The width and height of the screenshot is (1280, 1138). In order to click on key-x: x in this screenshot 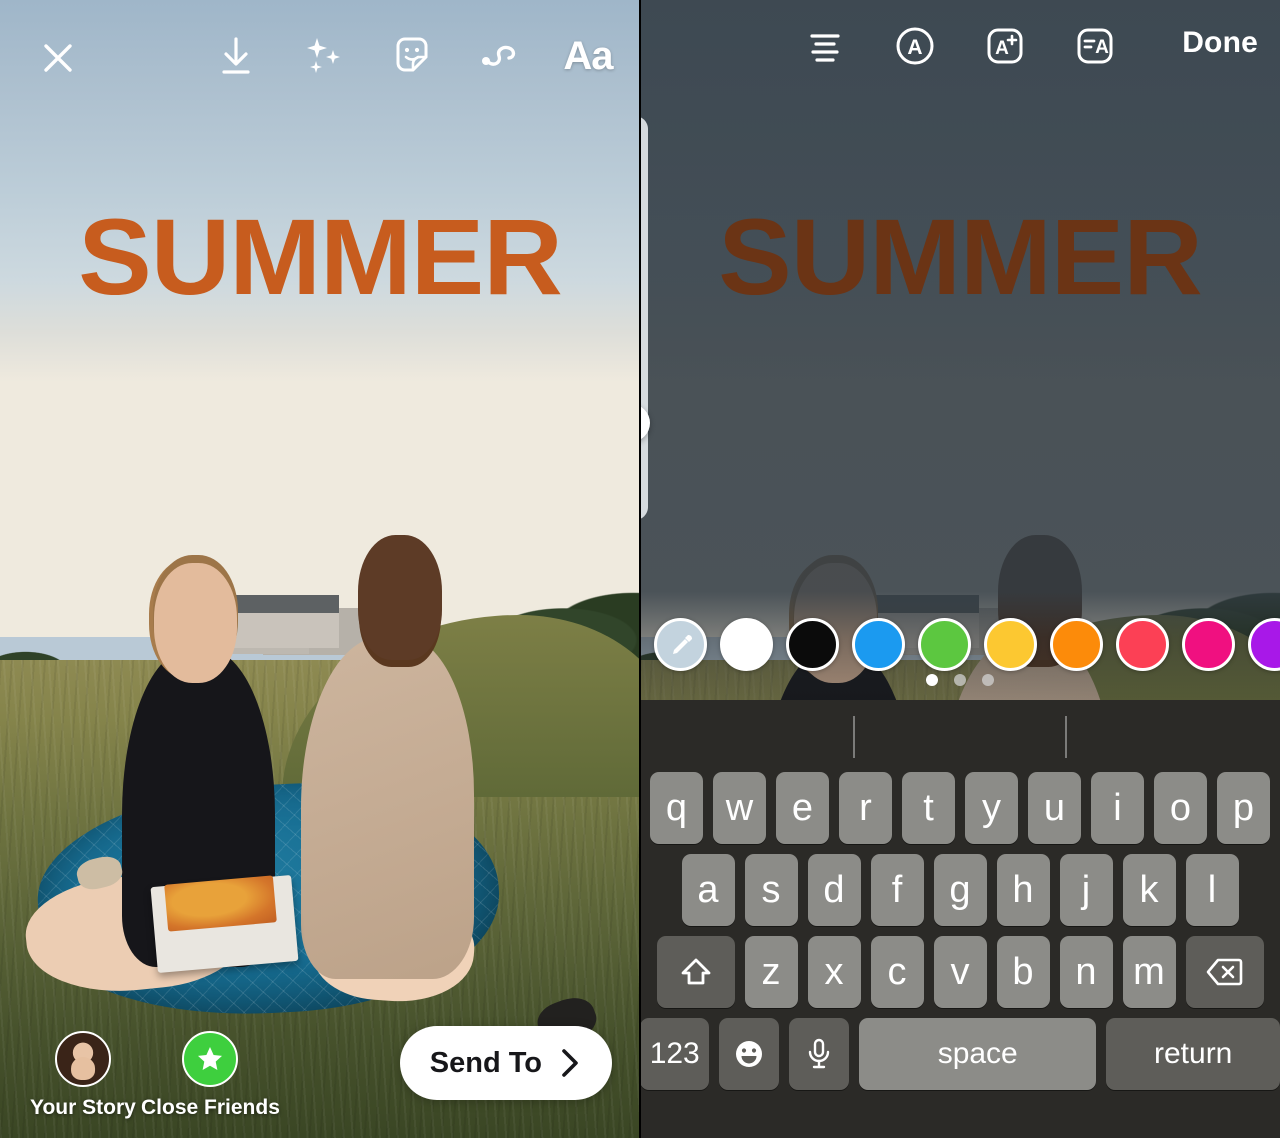, I will do `click(834, 972)`.